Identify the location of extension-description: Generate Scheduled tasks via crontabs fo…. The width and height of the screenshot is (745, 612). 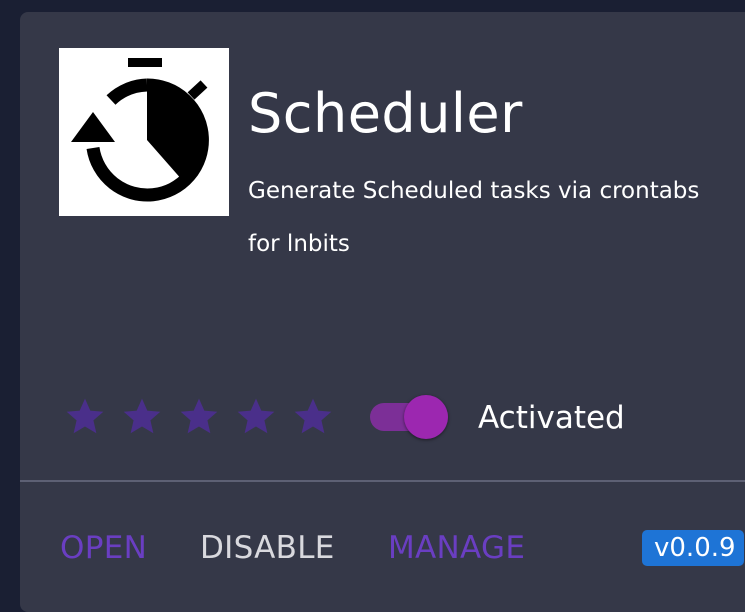
(474, 217).